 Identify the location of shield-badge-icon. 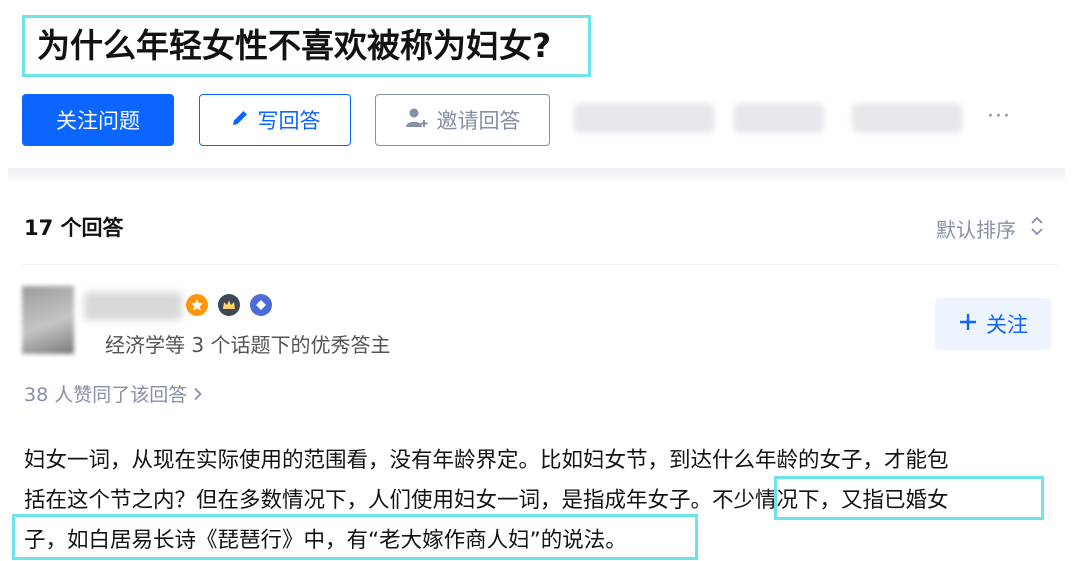
(261, 305).